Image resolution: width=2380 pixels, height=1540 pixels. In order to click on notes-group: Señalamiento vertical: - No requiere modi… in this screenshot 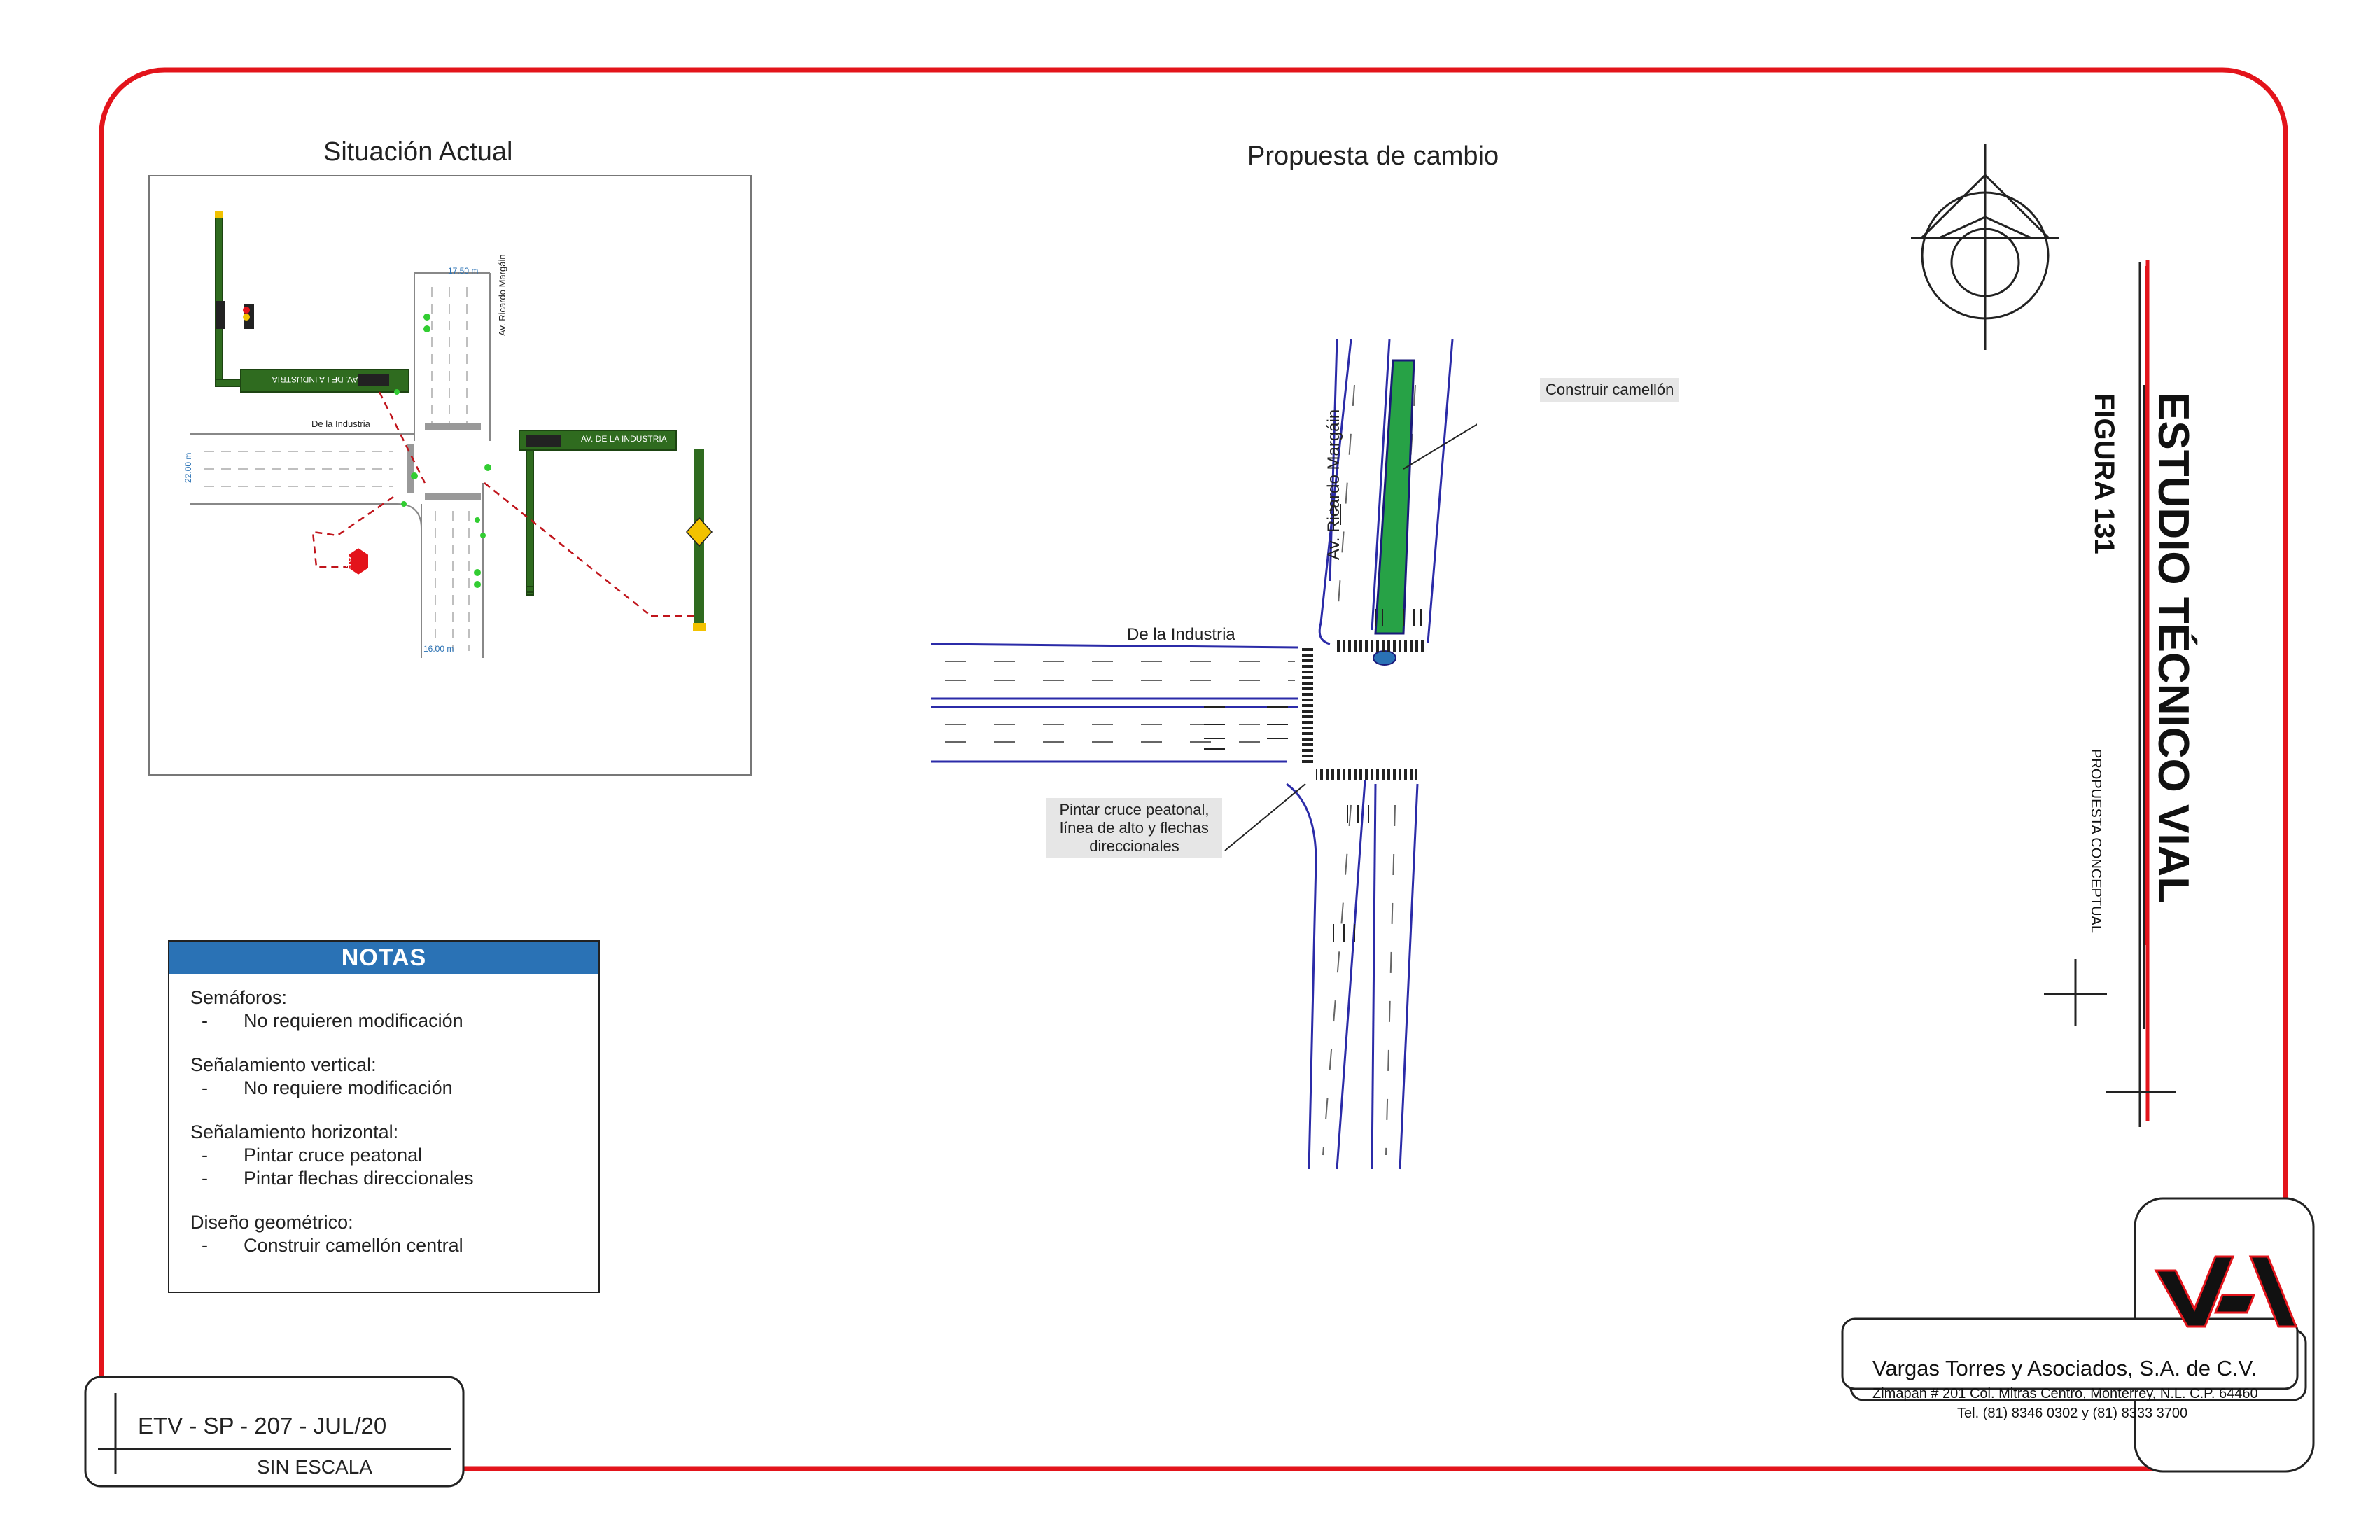, I will do `click(394, 1077)`.